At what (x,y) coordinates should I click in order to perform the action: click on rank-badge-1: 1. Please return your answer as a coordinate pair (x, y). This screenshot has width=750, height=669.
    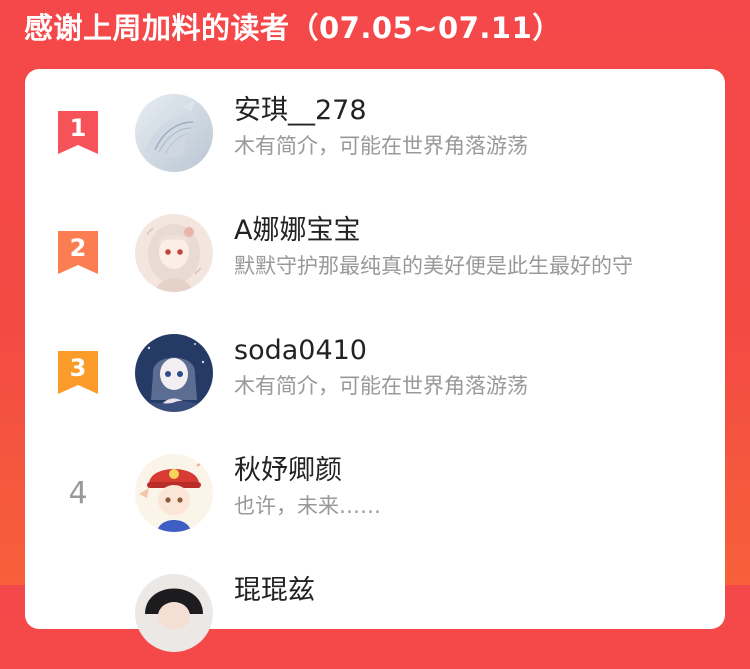
    Looking at the image, I should click on (78, 132).